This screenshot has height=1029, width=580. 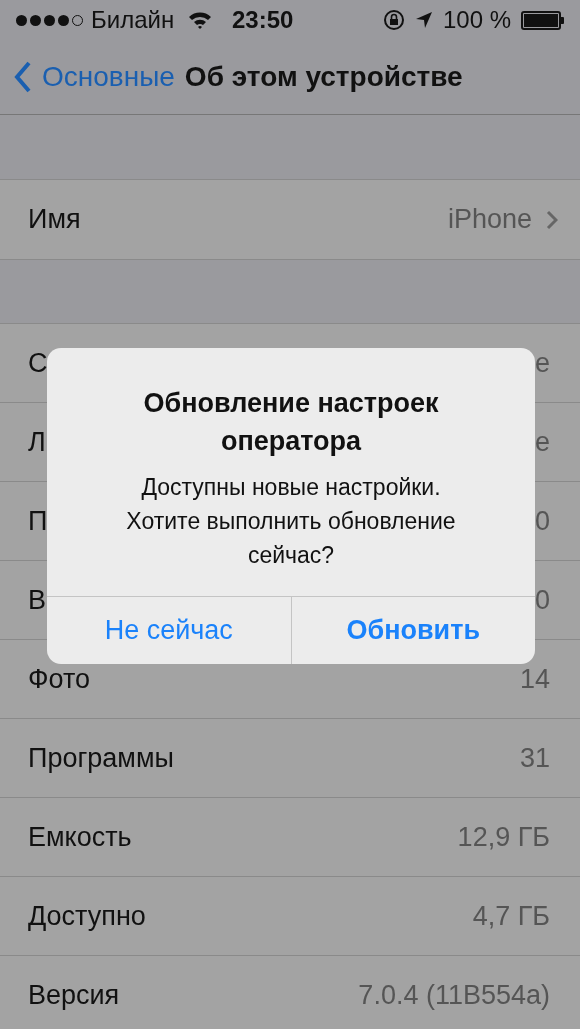 I want to click on row-value: iPhone, so click(x=489, y=220).